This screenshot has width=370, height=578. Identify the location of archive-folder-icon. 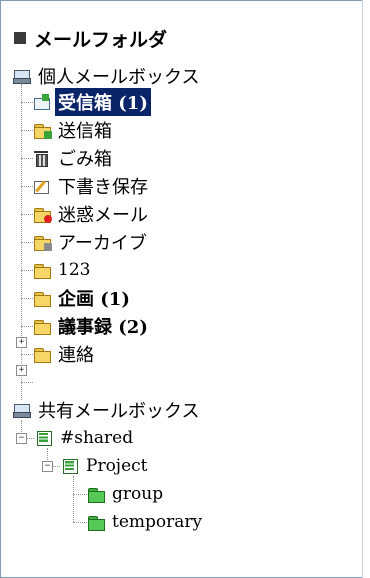
(42, 242).